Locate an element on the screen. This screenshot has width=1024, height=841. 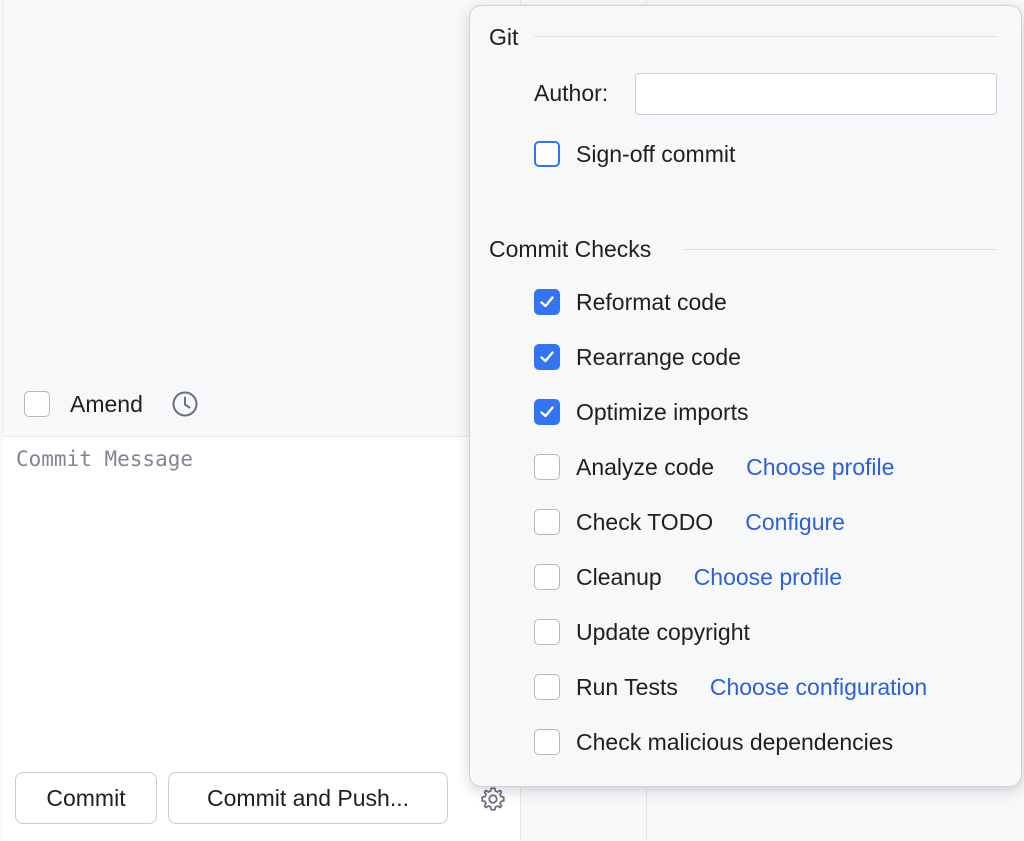
git-section-title: Git is located at coordinates (504, 37).